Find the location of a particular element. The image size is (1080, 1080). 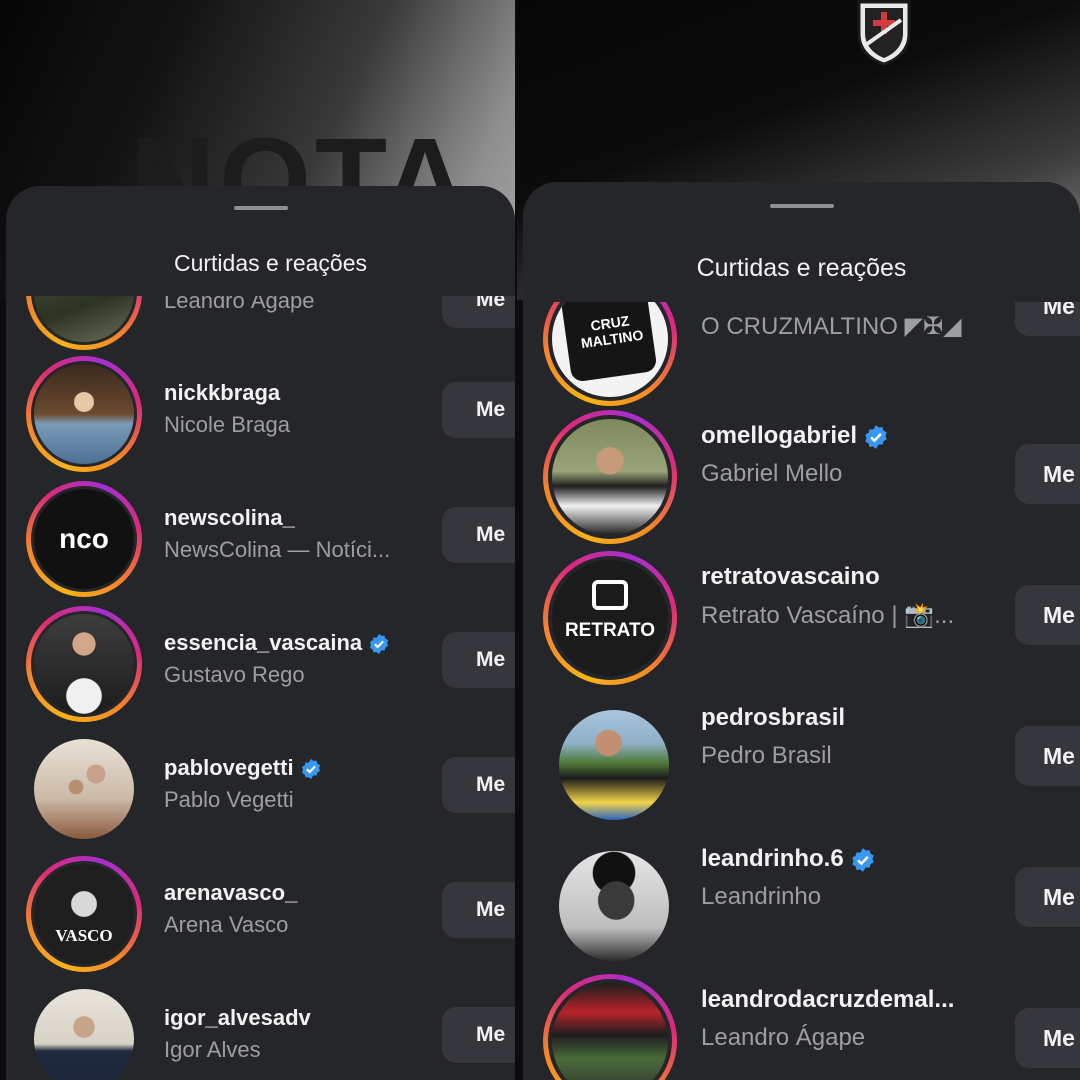

avatar-logo-text: nco is located at coordinates (84, 538).